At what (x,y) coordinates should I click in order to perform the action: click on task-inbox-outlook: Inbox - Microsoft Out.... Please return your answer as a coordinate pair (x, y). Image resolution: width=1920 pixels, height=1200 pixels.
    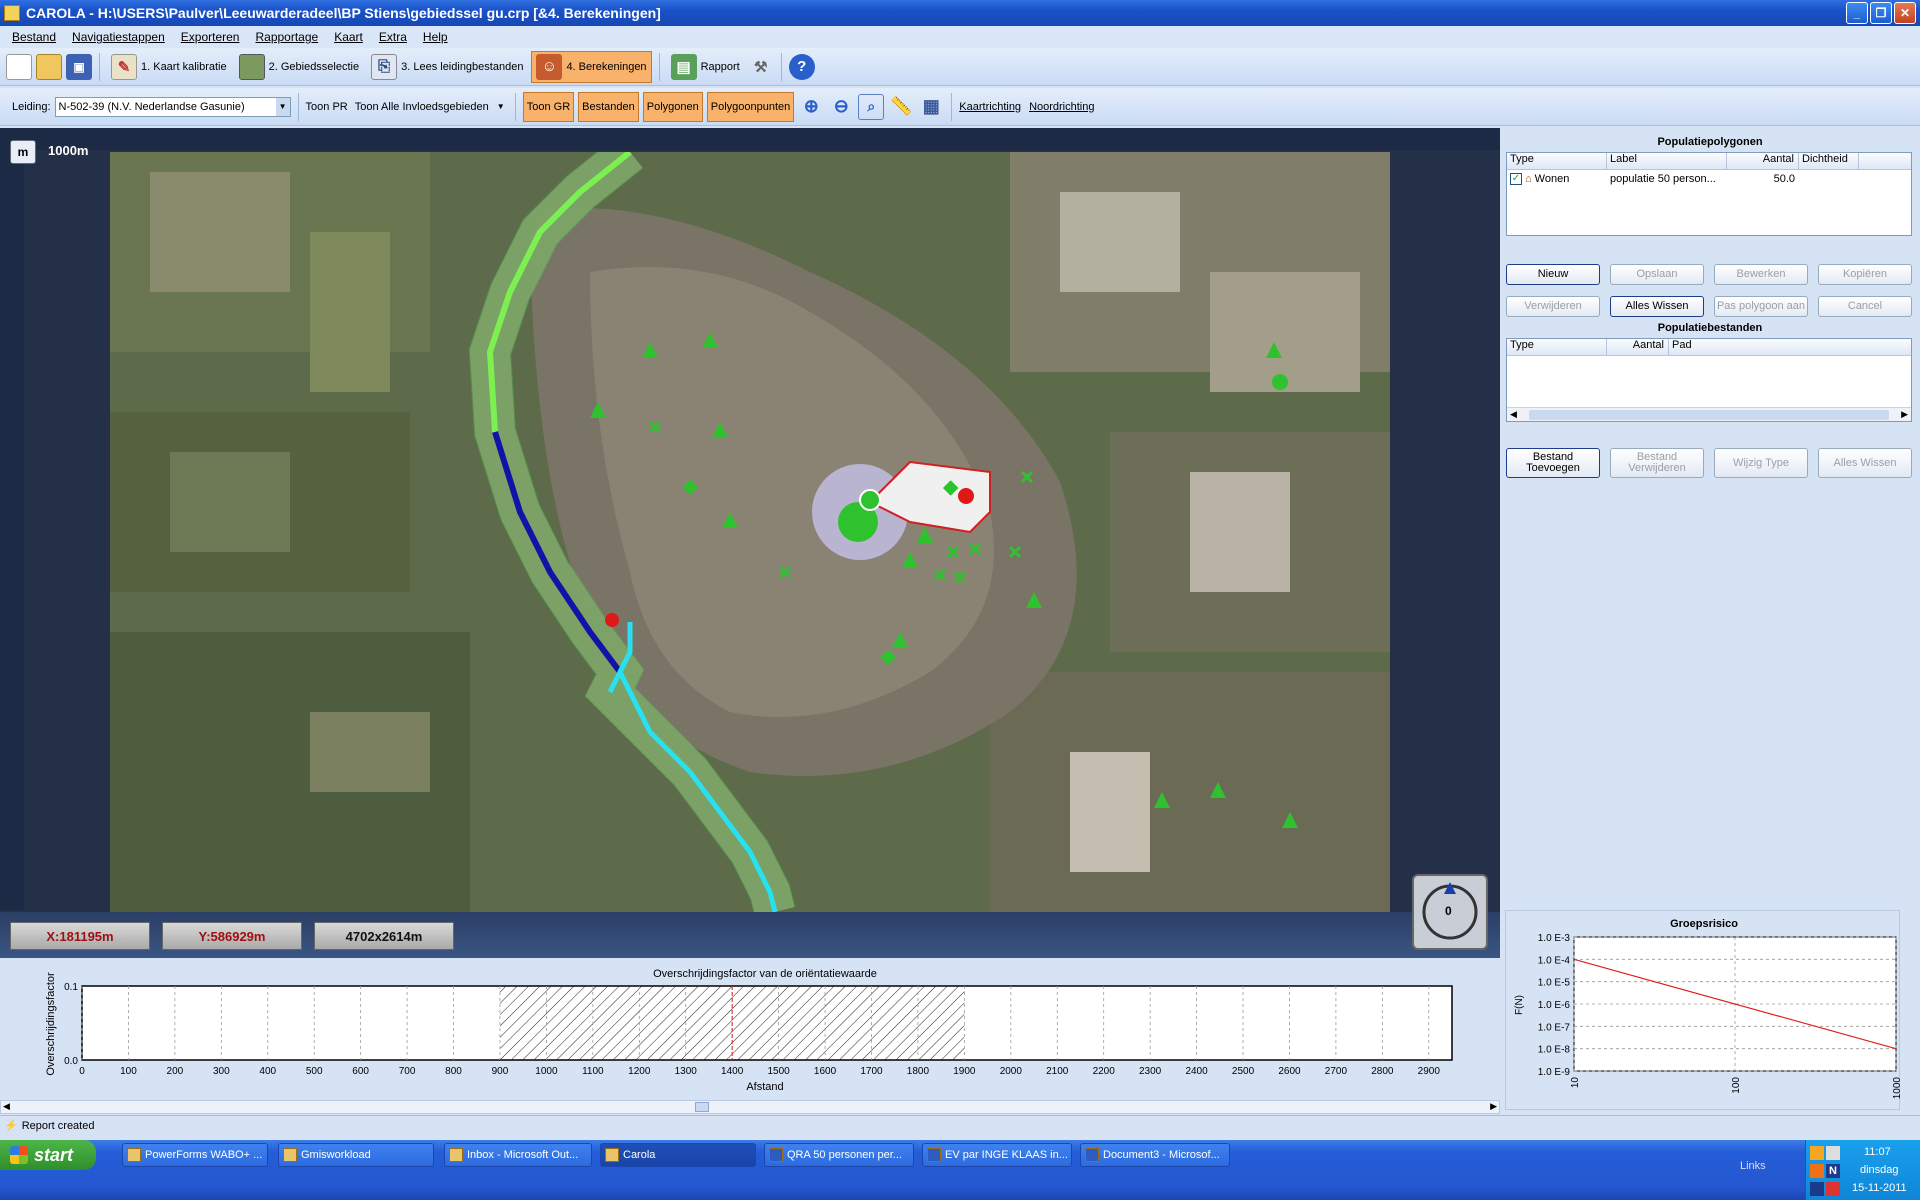
    Looking at the image, I should click on (518, 1155).